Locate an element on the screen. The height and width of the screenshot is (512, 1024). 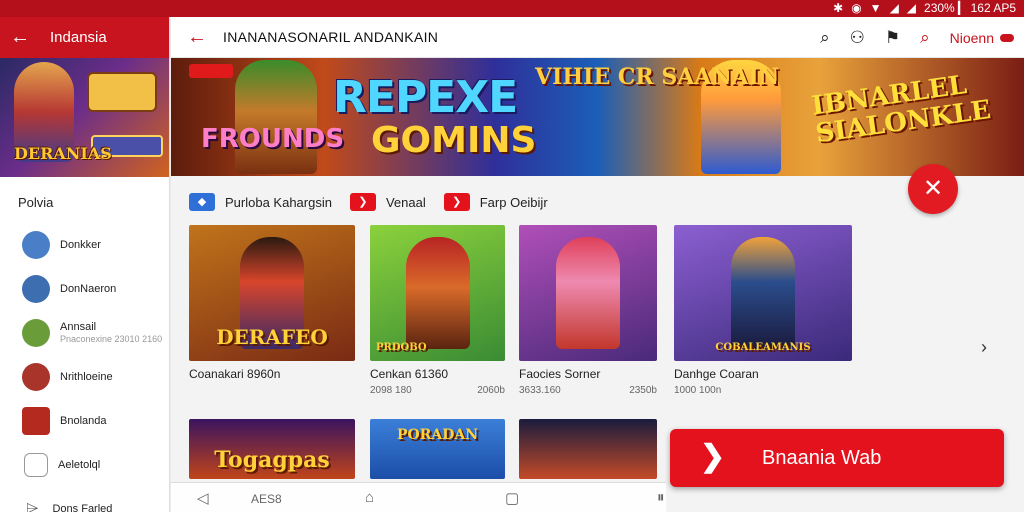
game-caption: Togagpas is located at coordinates (272, 460).